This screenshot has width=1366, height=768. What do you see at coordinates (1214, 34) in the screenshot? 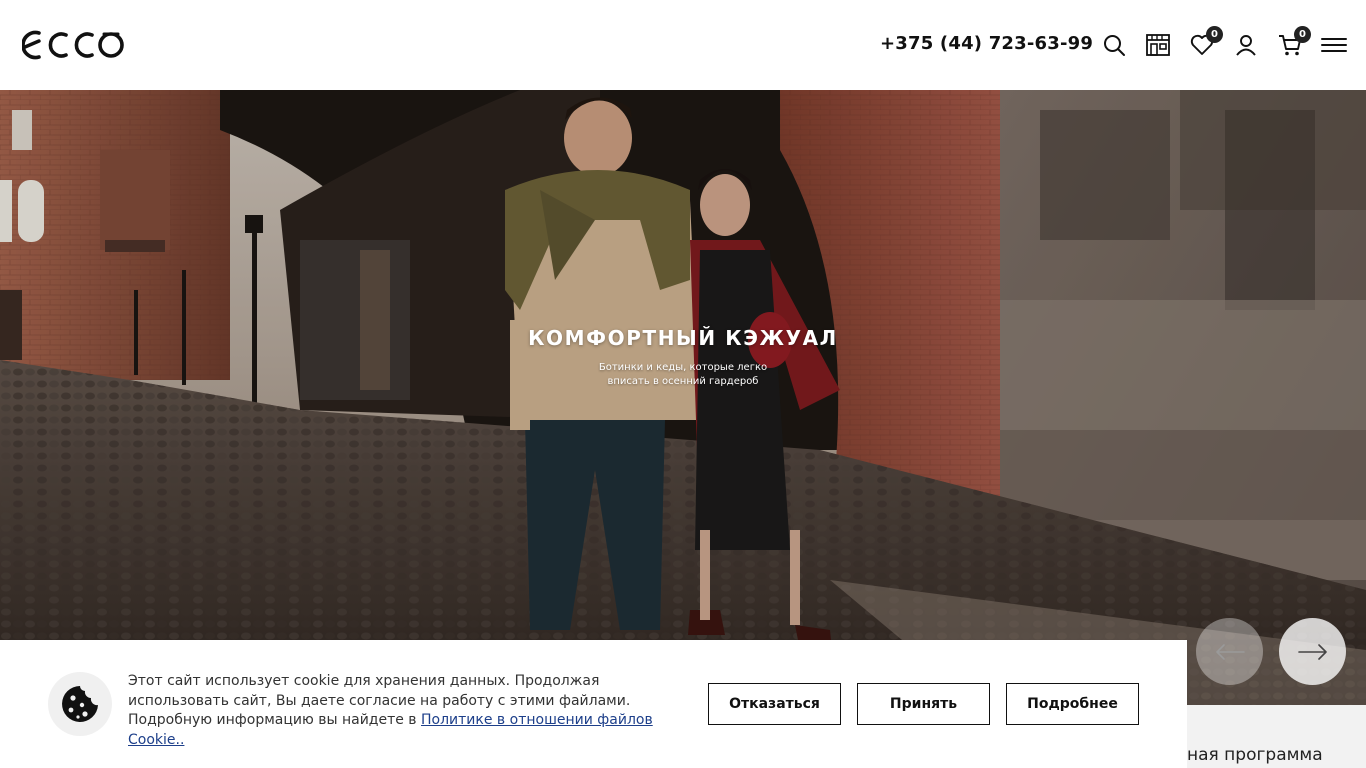
I see `wishlist-count-badge: 0` at bounding box center [1214, 34].